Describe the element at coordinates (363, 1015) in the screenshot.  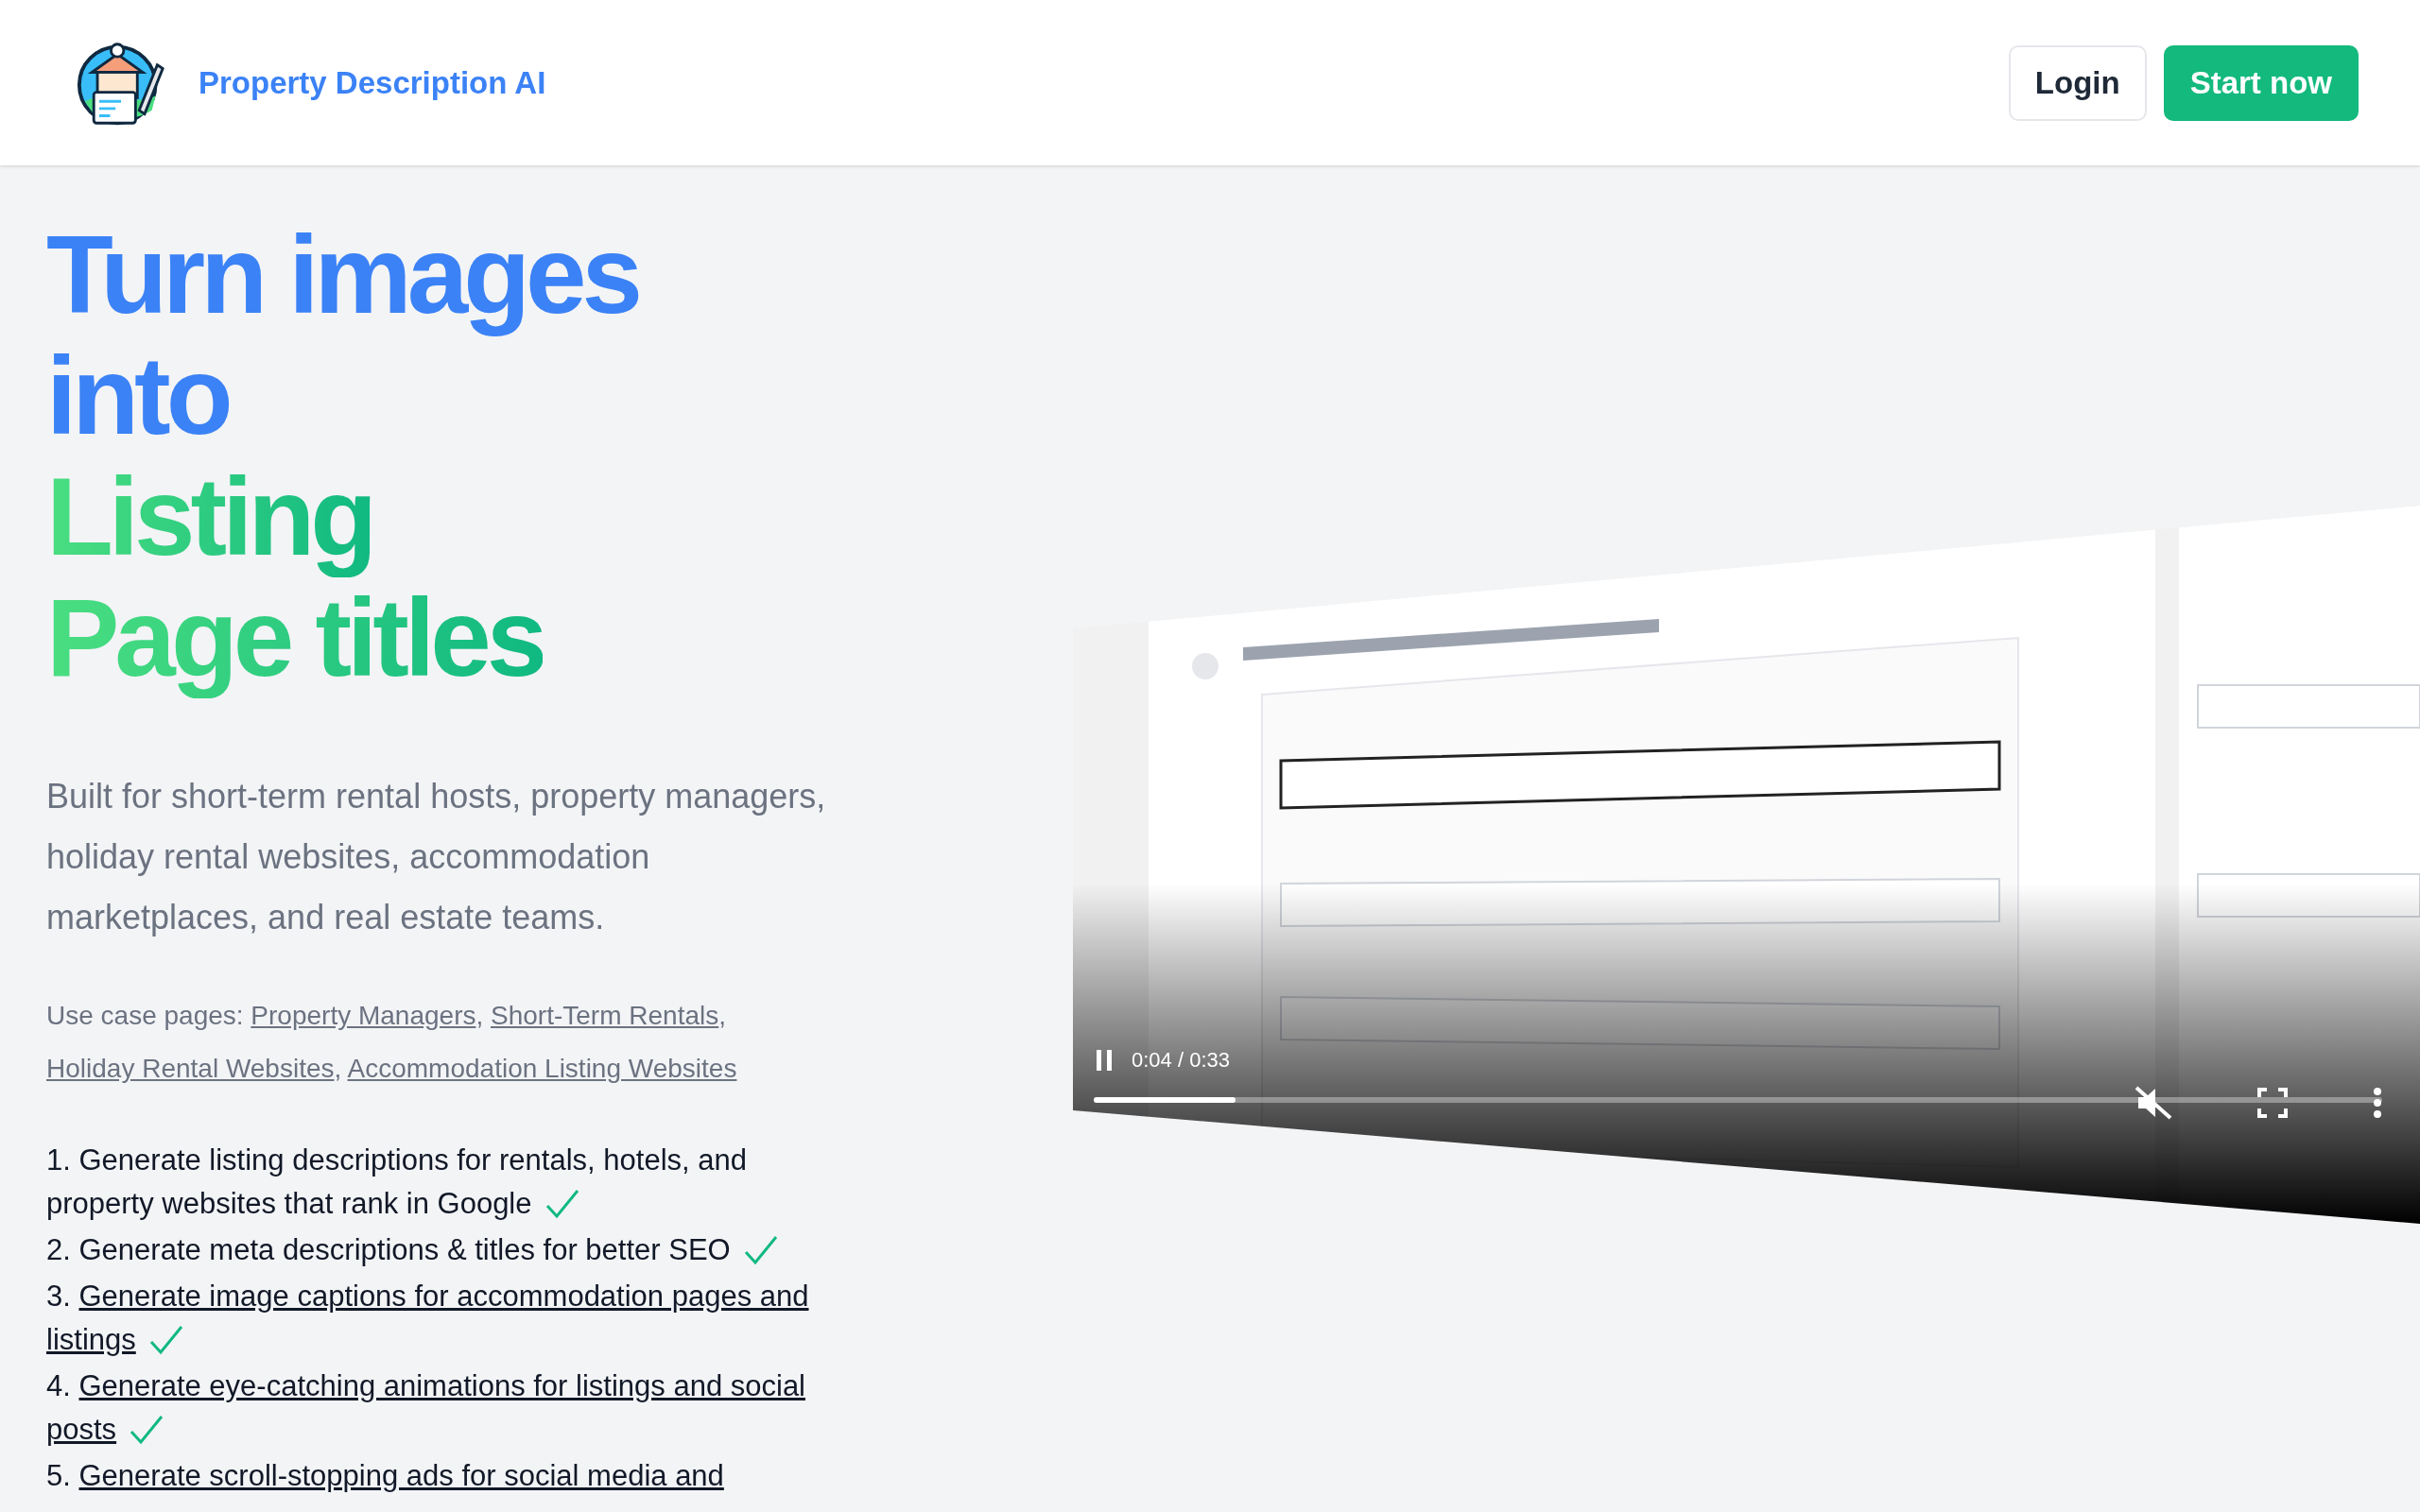
I see `use-case-link: Property Managers` at that location.